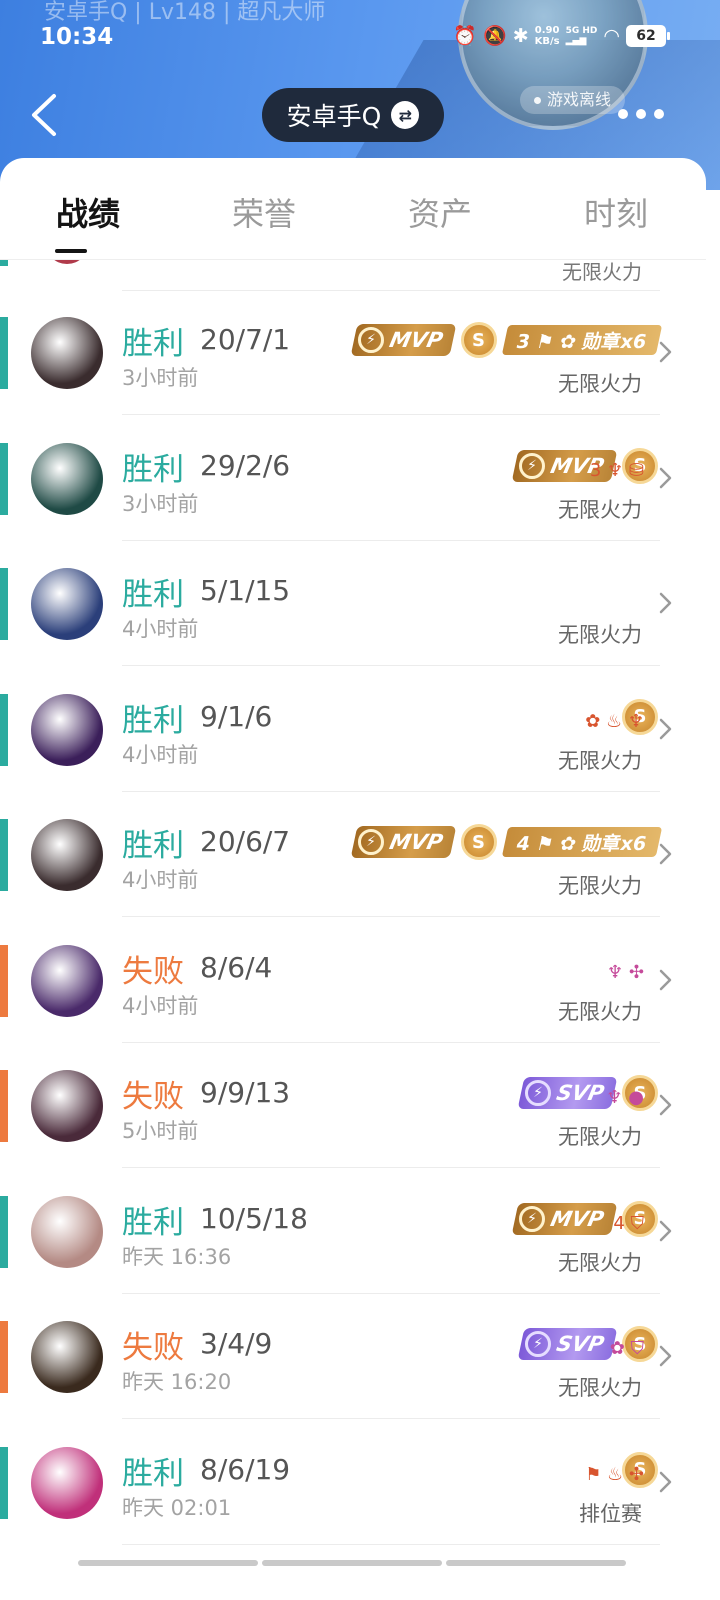 Image resolution: width=720 pixels, height=1600 pixels. I want to click on match-row: 胜利 20/7/1 3小时前 无限火力 ⚡ MVP S 3 ⚑ ✿ 勋章x6, so click(360, 352).